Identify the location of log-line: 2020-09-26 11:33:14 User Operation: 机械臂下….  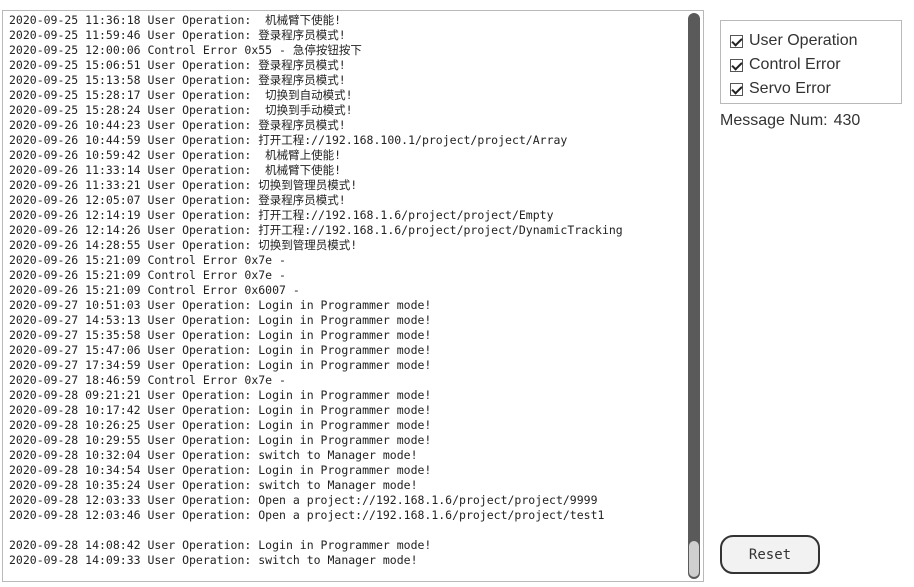
(175, 170).